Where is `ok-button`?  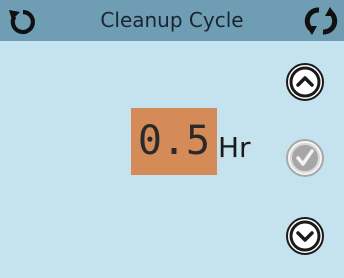
ok-button is located at coordinates (305, 158).